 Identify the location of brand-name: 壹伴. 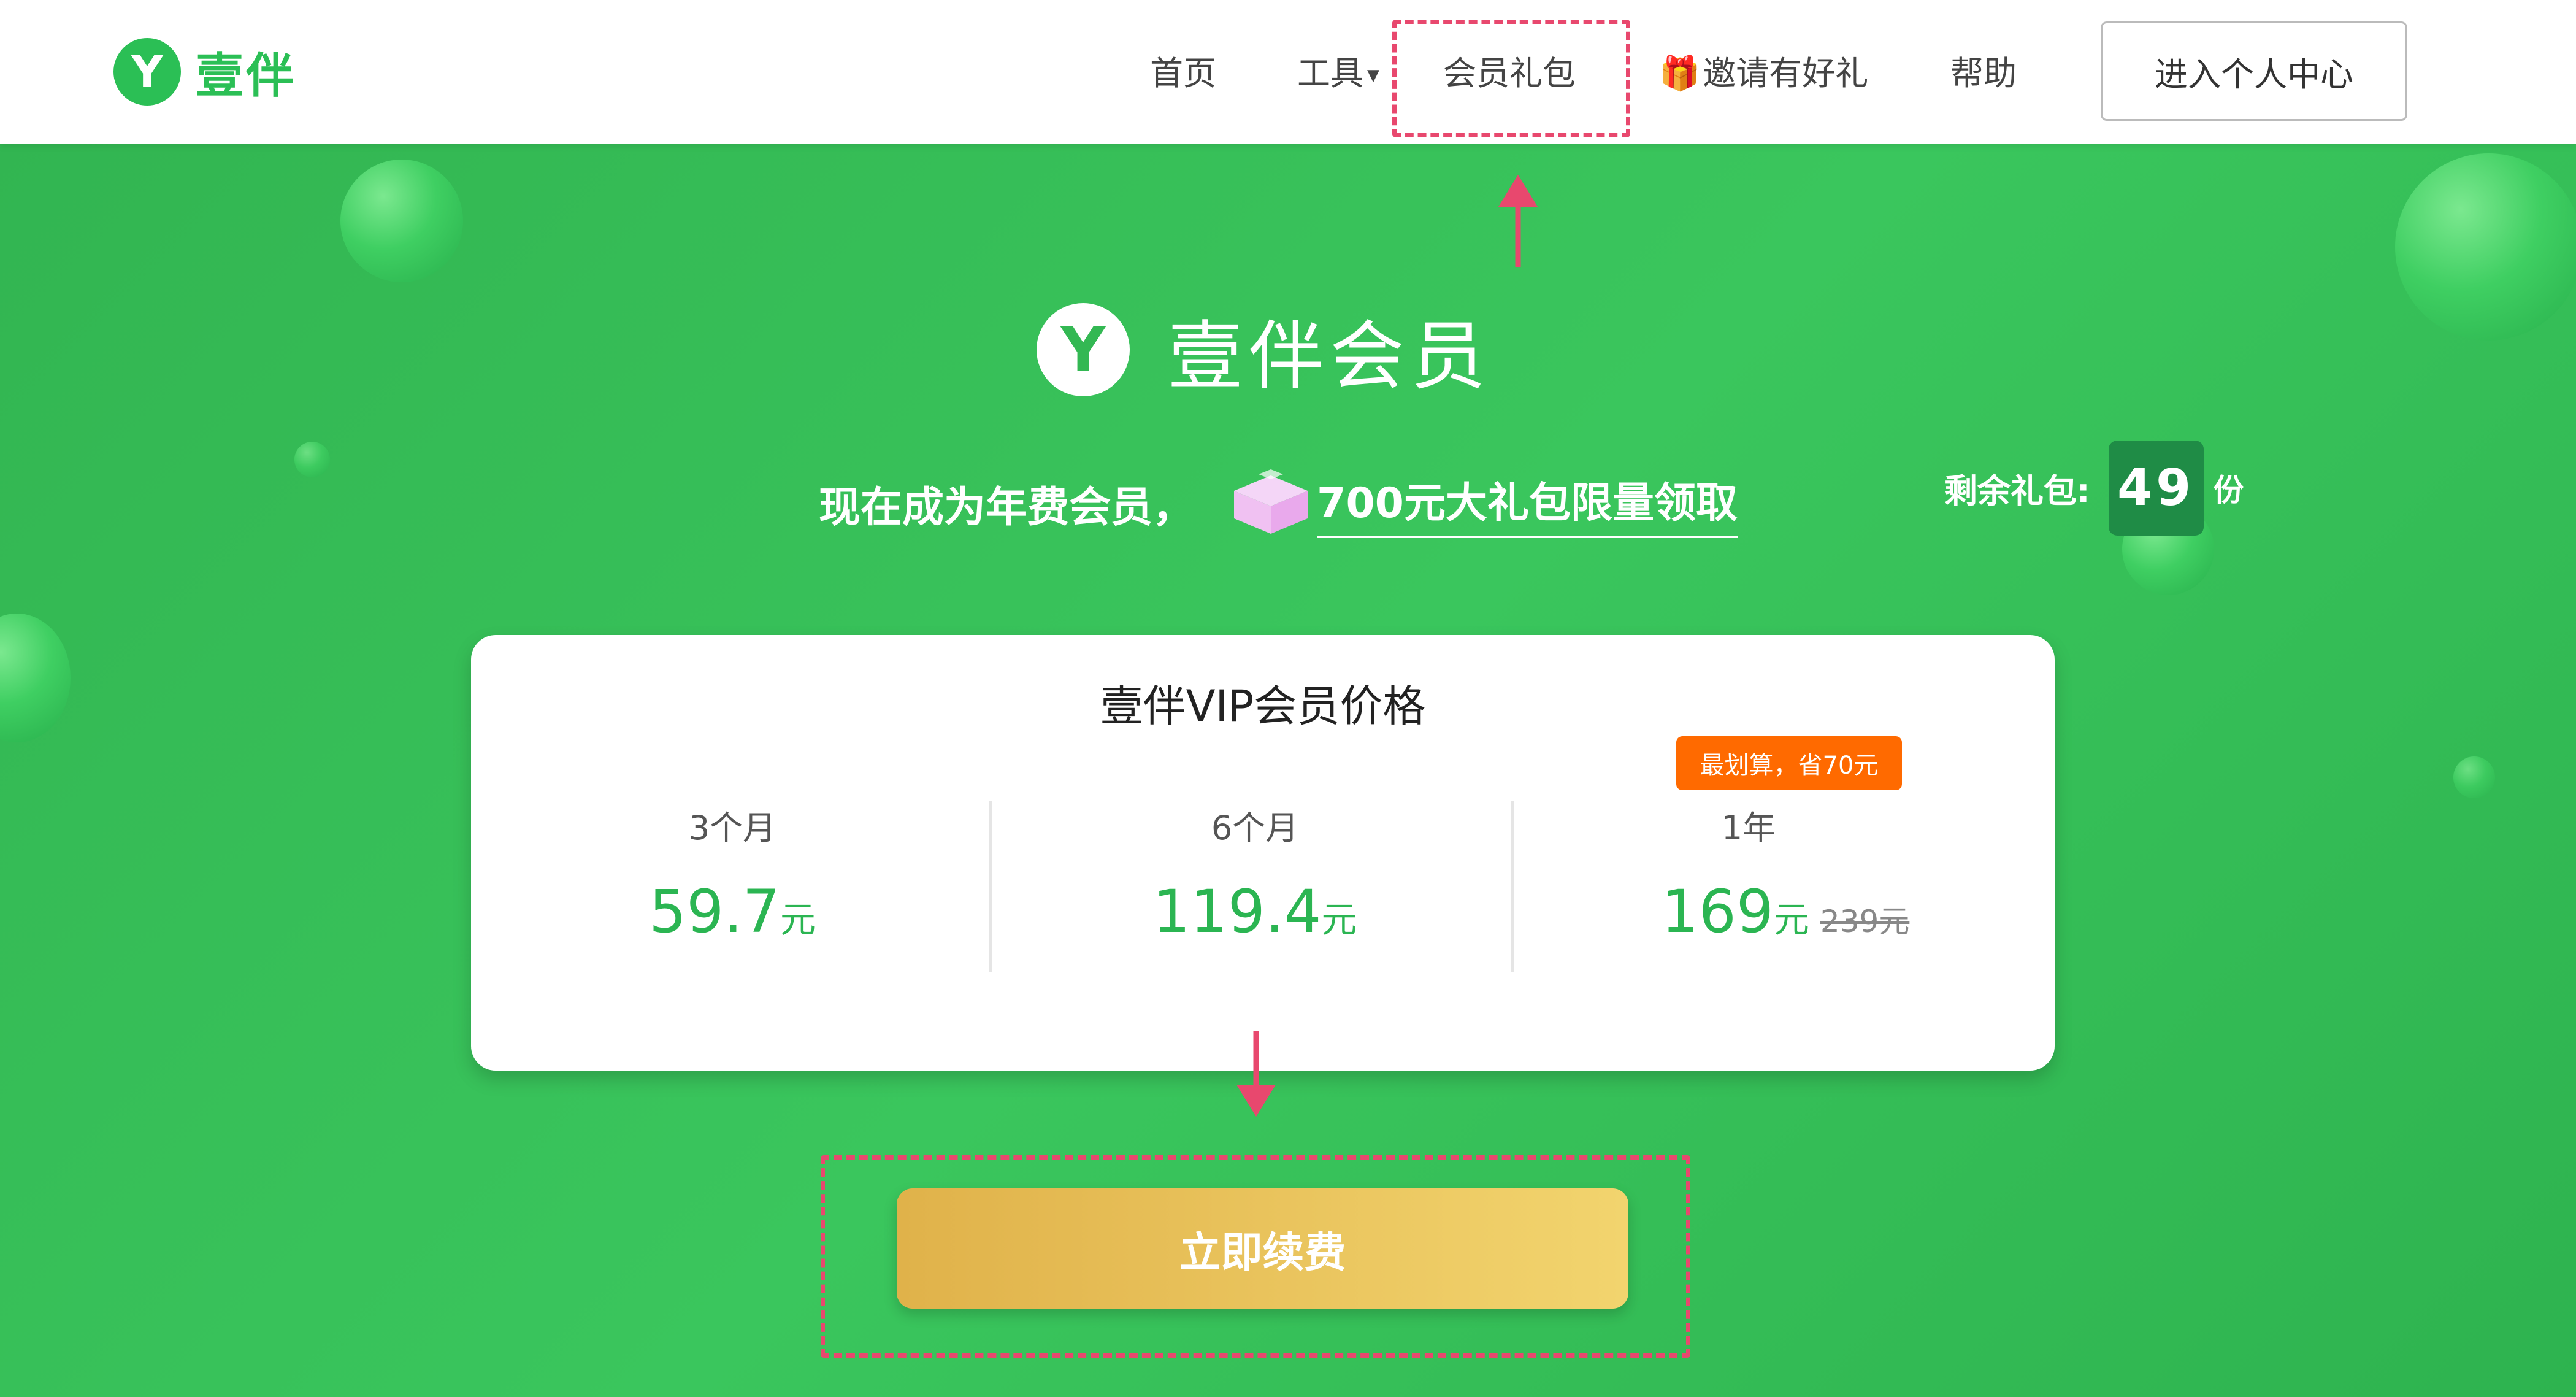
(246, 76).